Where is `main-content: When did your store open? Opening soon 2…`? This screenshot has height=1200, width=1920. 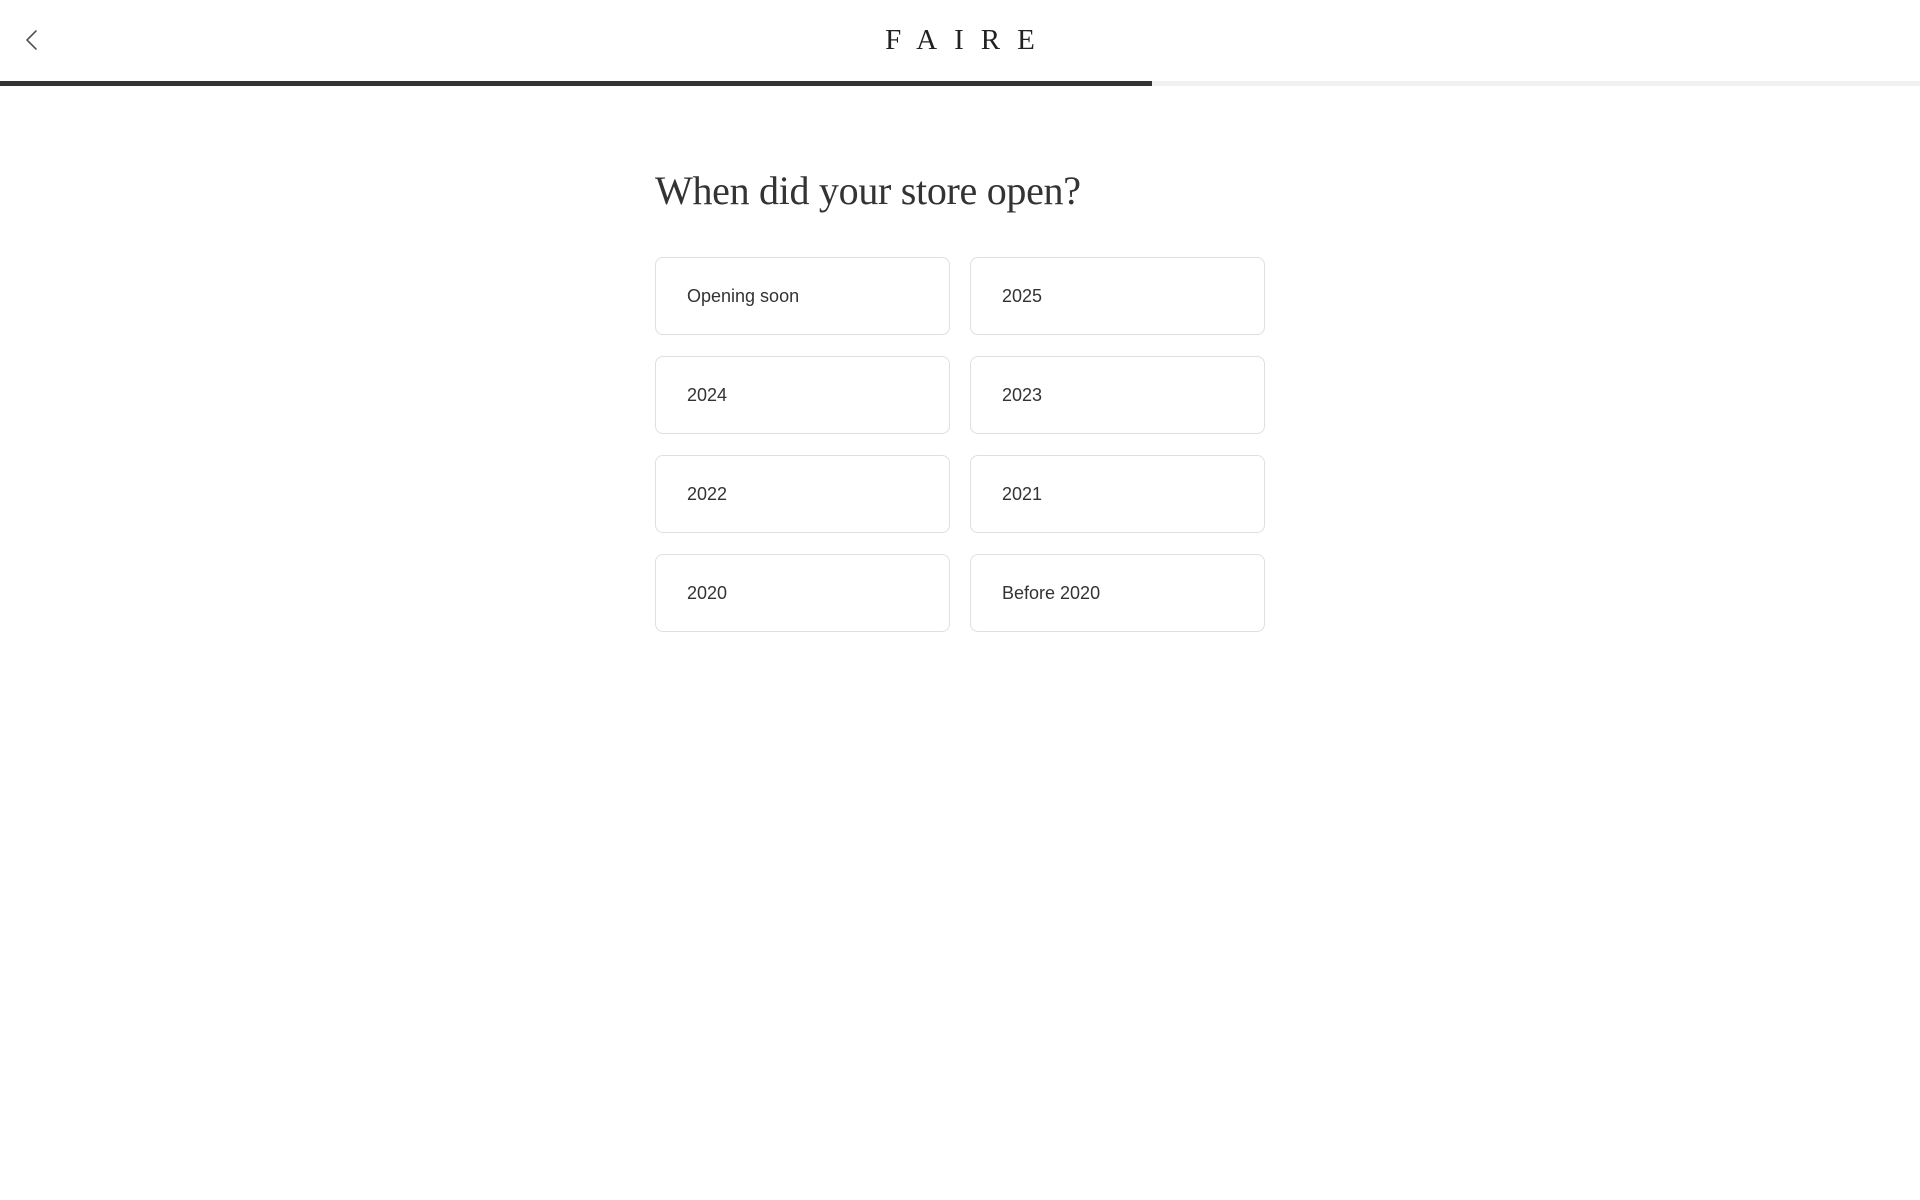
main-content: When did your store open? Opening soon 2… is located at coordinates (960, 397).